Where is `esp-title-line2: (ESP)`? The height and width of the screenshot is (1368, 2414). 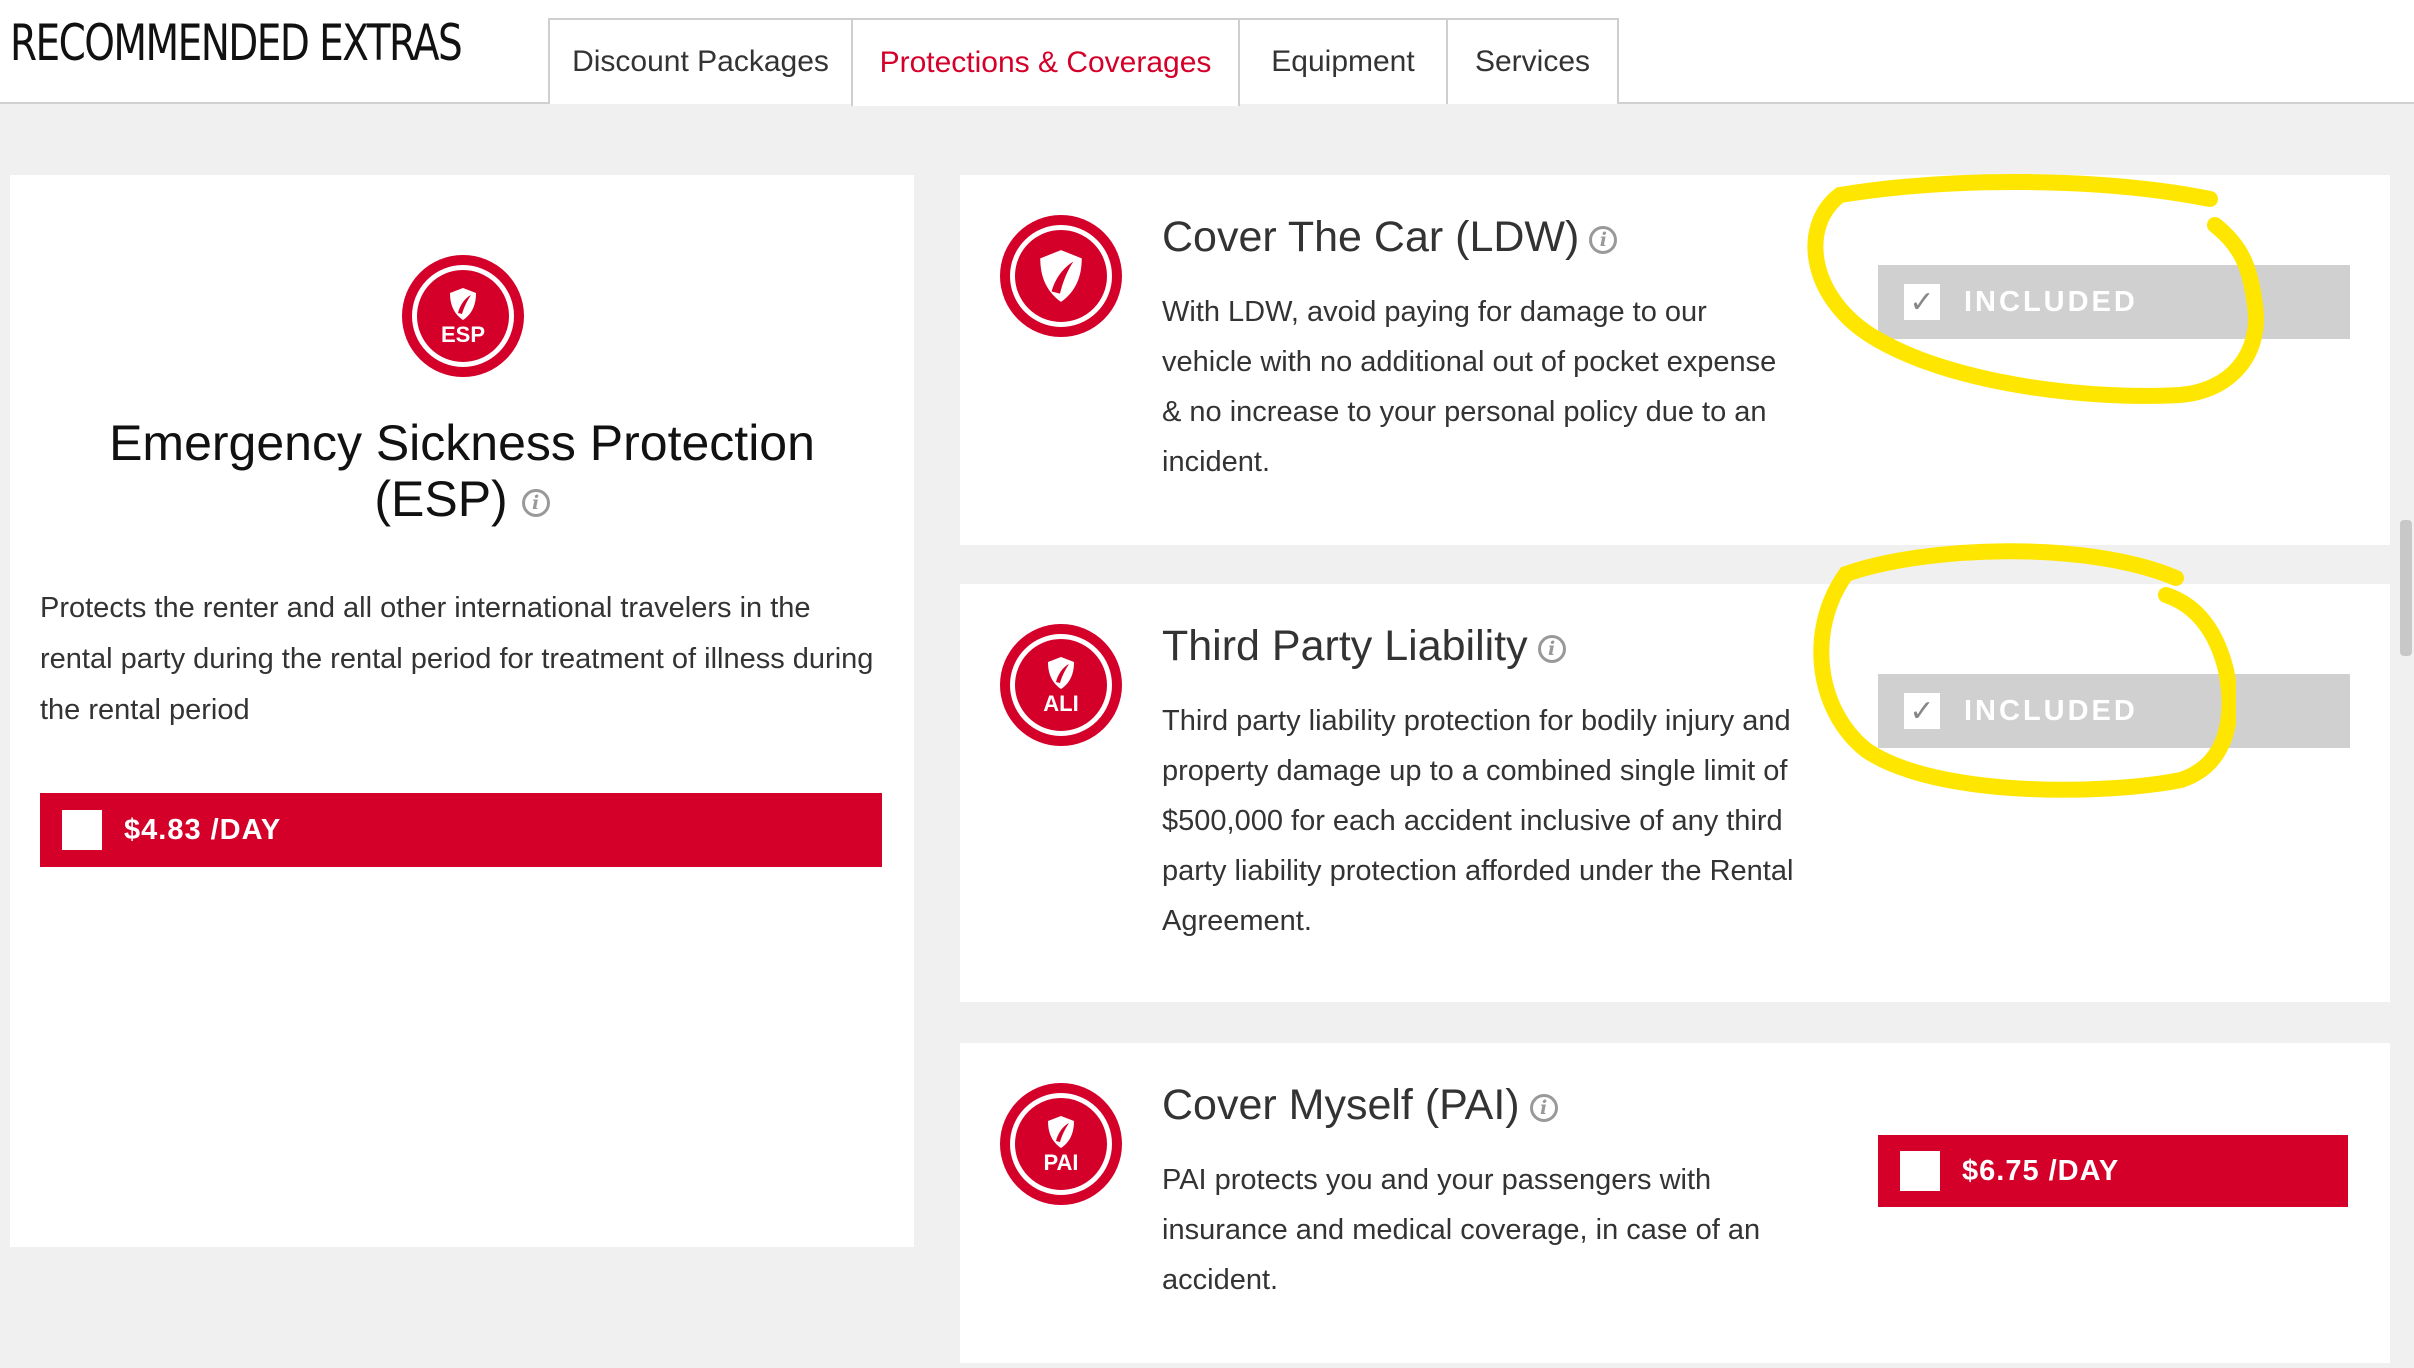
esp-title-line2: (ESP) is located at coordinates (441, 499).